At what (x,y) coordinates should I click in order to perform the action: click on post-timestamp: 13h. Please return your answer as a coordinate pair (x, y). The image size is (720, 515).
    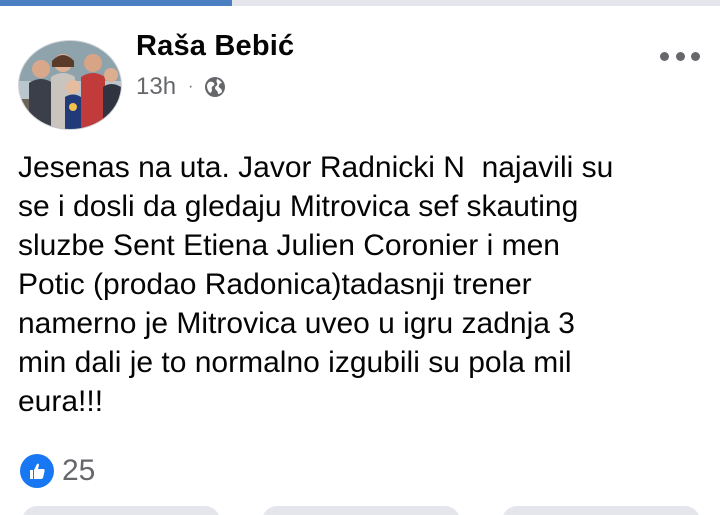
    Looking at the image, I should click on (156, 87).